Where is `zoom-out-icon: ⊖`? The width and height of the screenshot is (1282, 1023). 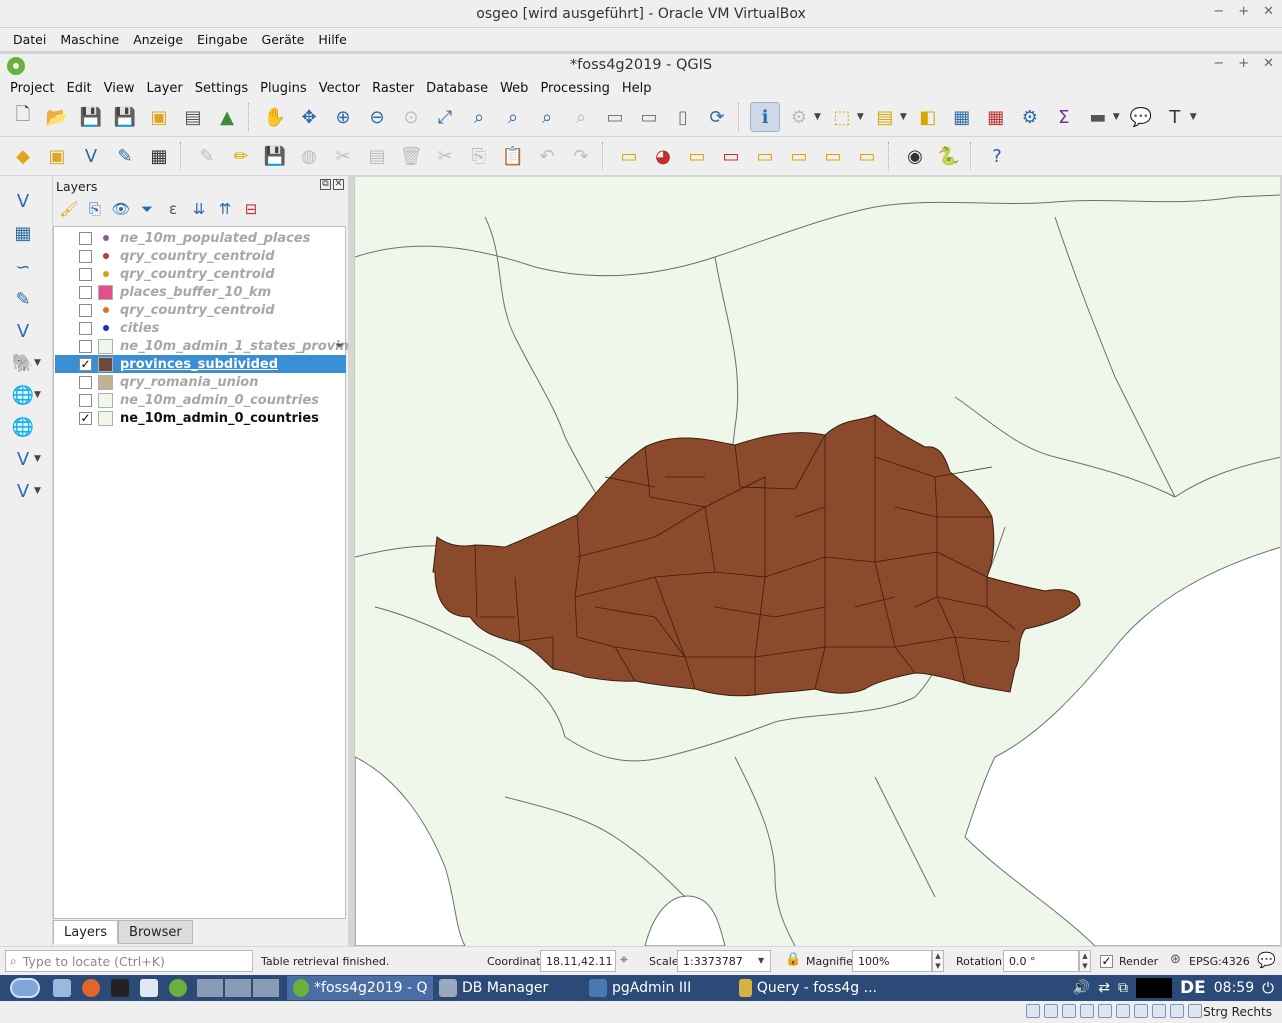
zoom-out-icon: ⊖ is located at coordinates (377, 117).